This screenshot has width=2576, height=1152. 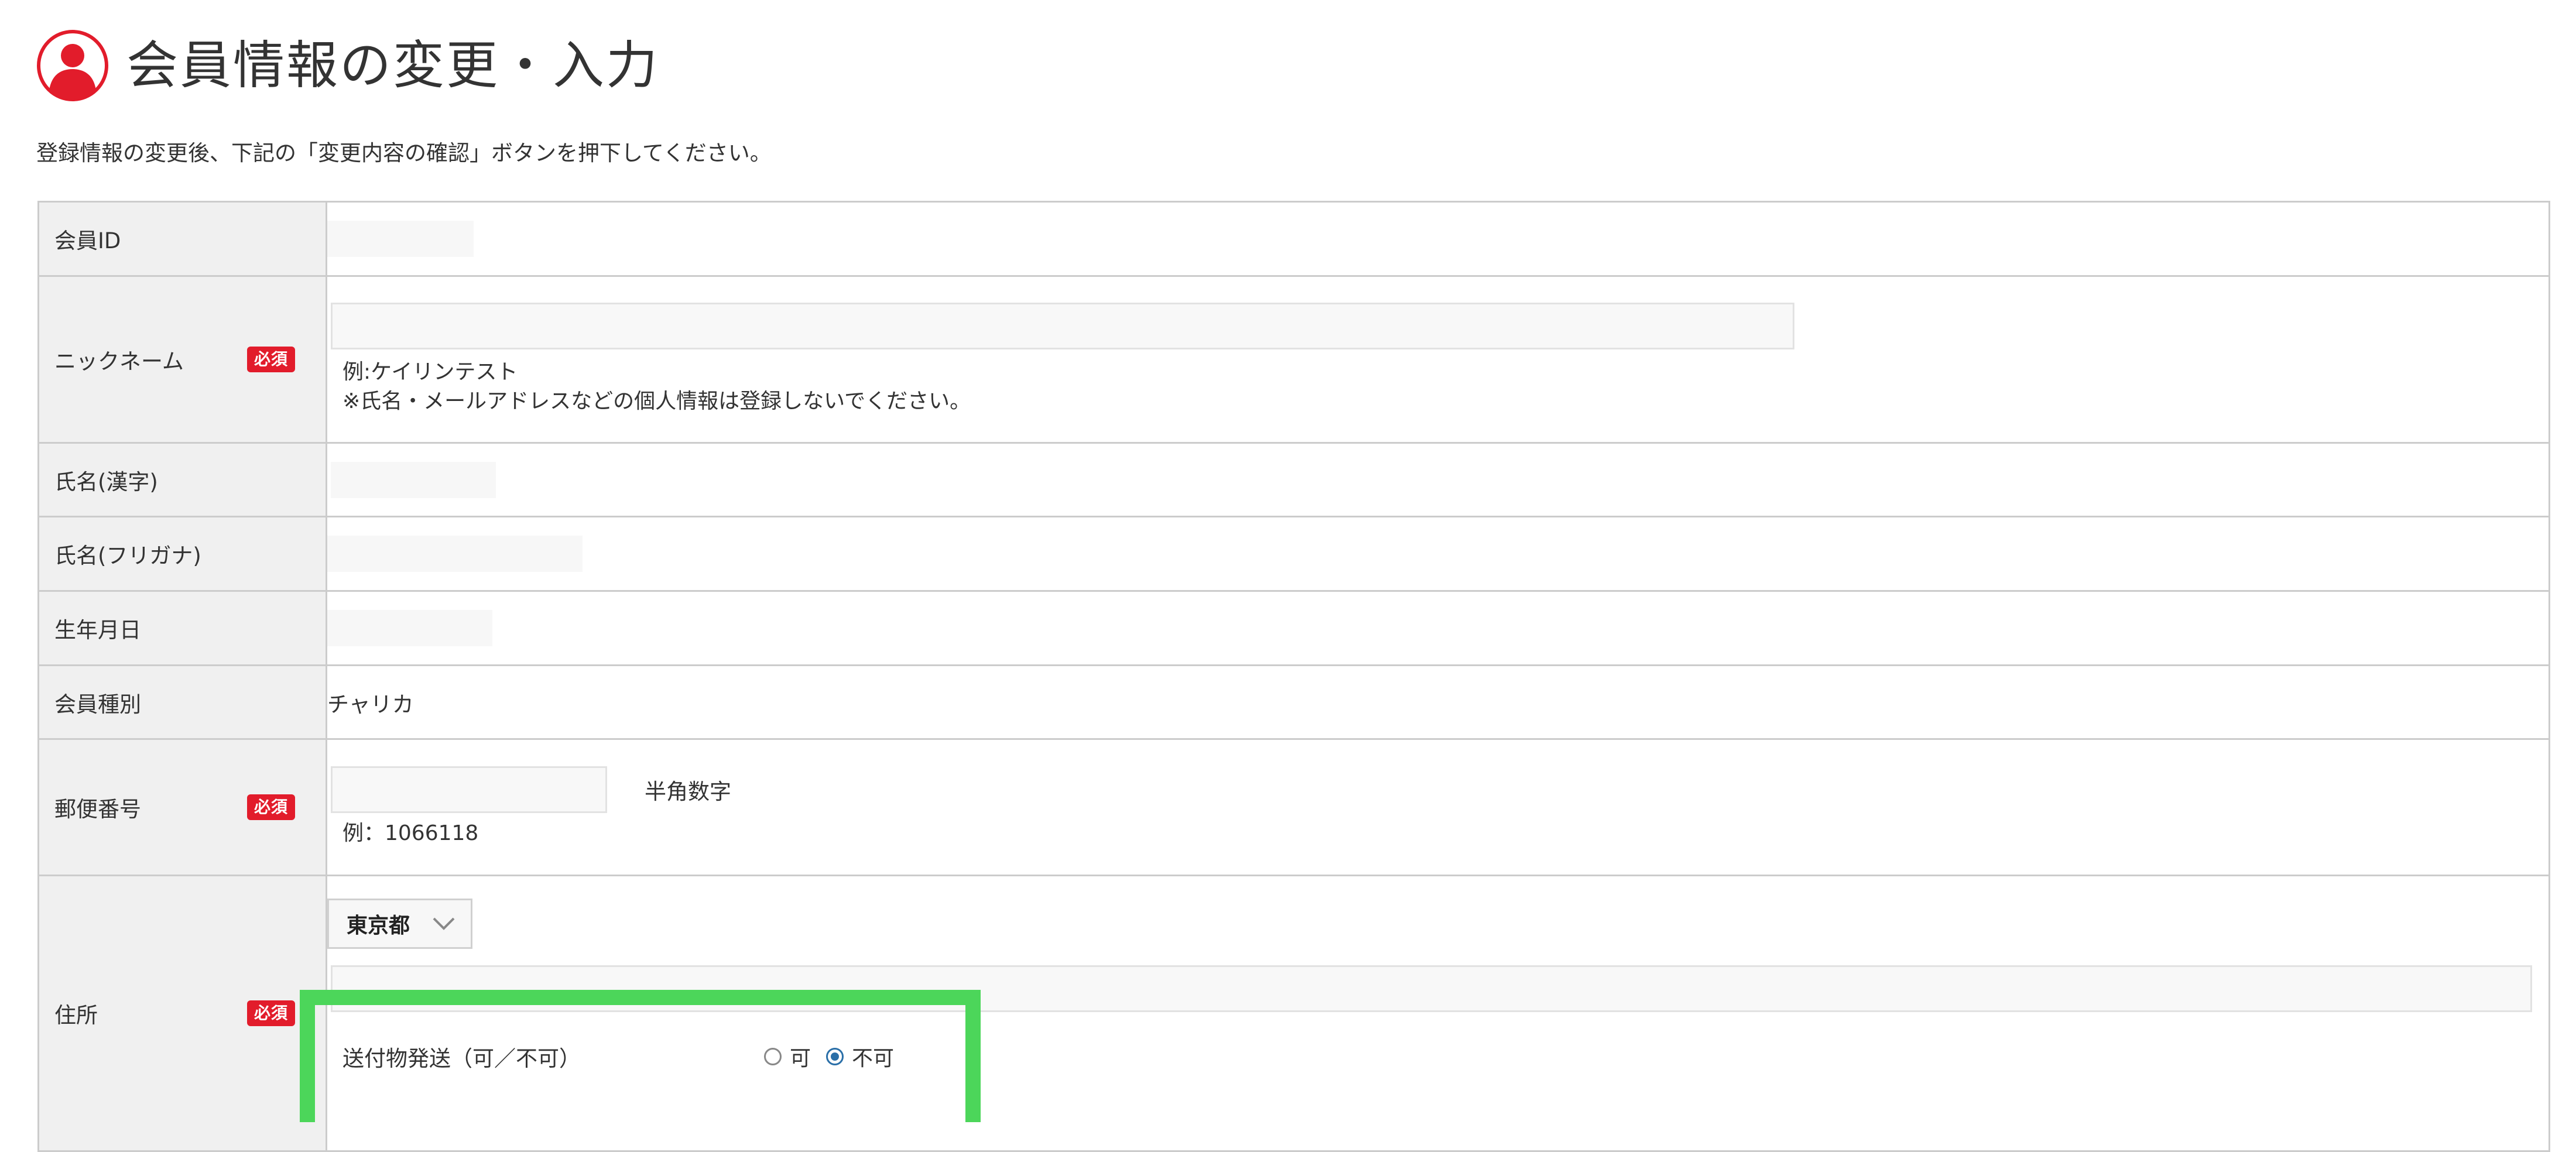 I want to click on table-row-name-kana: 氏名(フリガナ), so click(x=1293, y=554).